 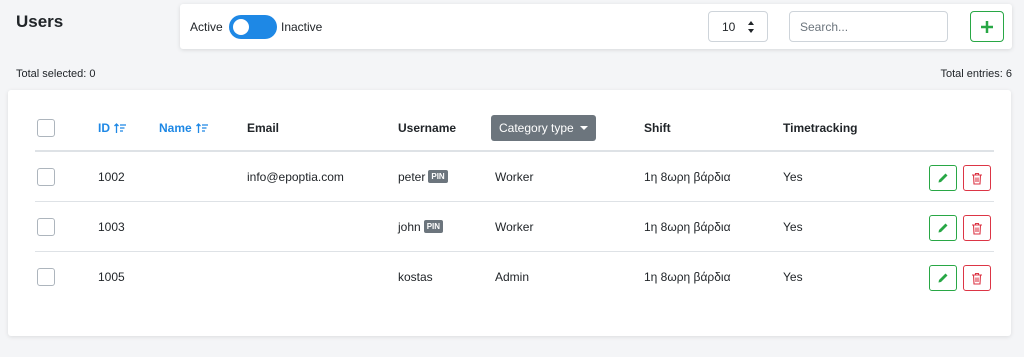 What do you see at coordinates (302, 27) in the screenshot?
I see `inactive-label: Inactive` at bounding box center [302, 27].